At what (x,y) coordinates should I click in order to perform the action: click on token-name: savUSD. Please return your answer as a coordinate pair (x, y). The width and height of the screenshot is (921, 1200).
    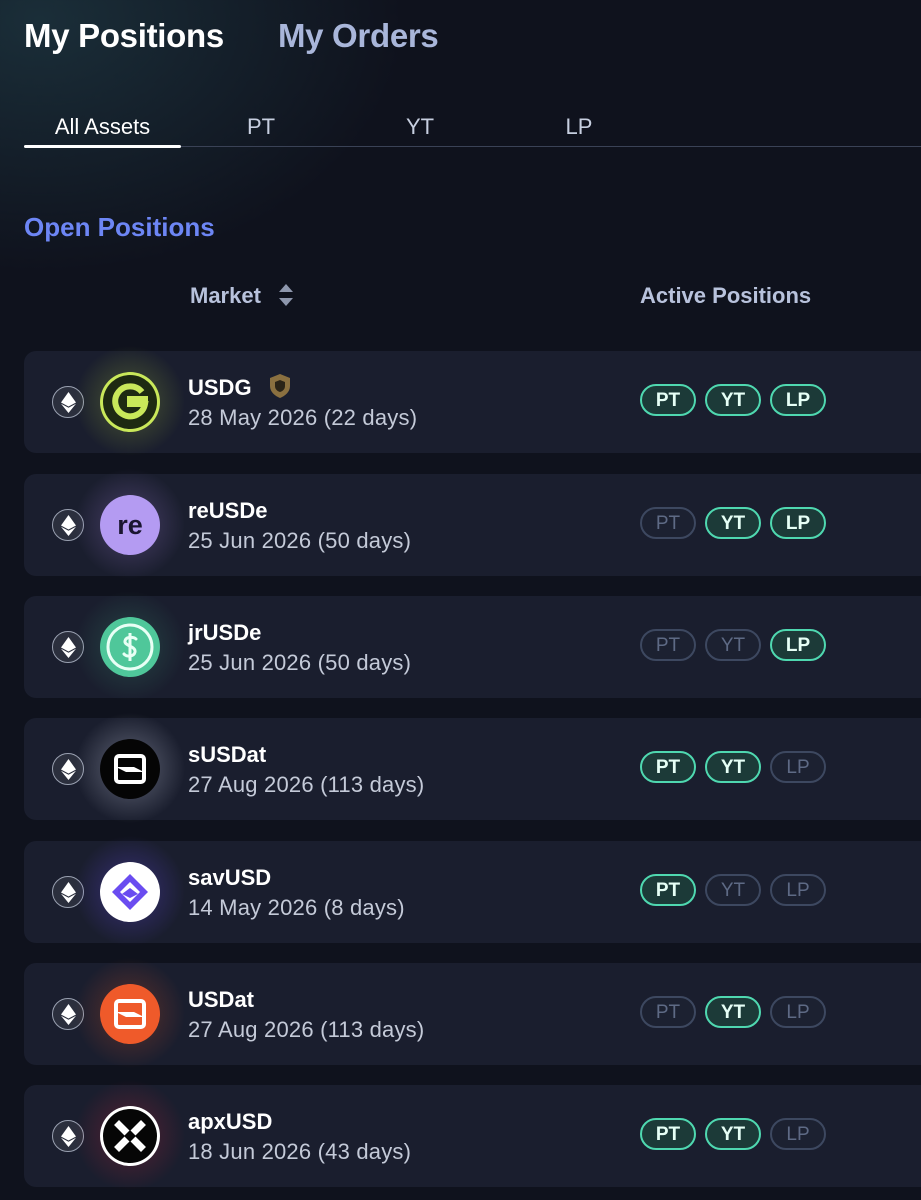
    Looking at the image, I should click on (230, 877).